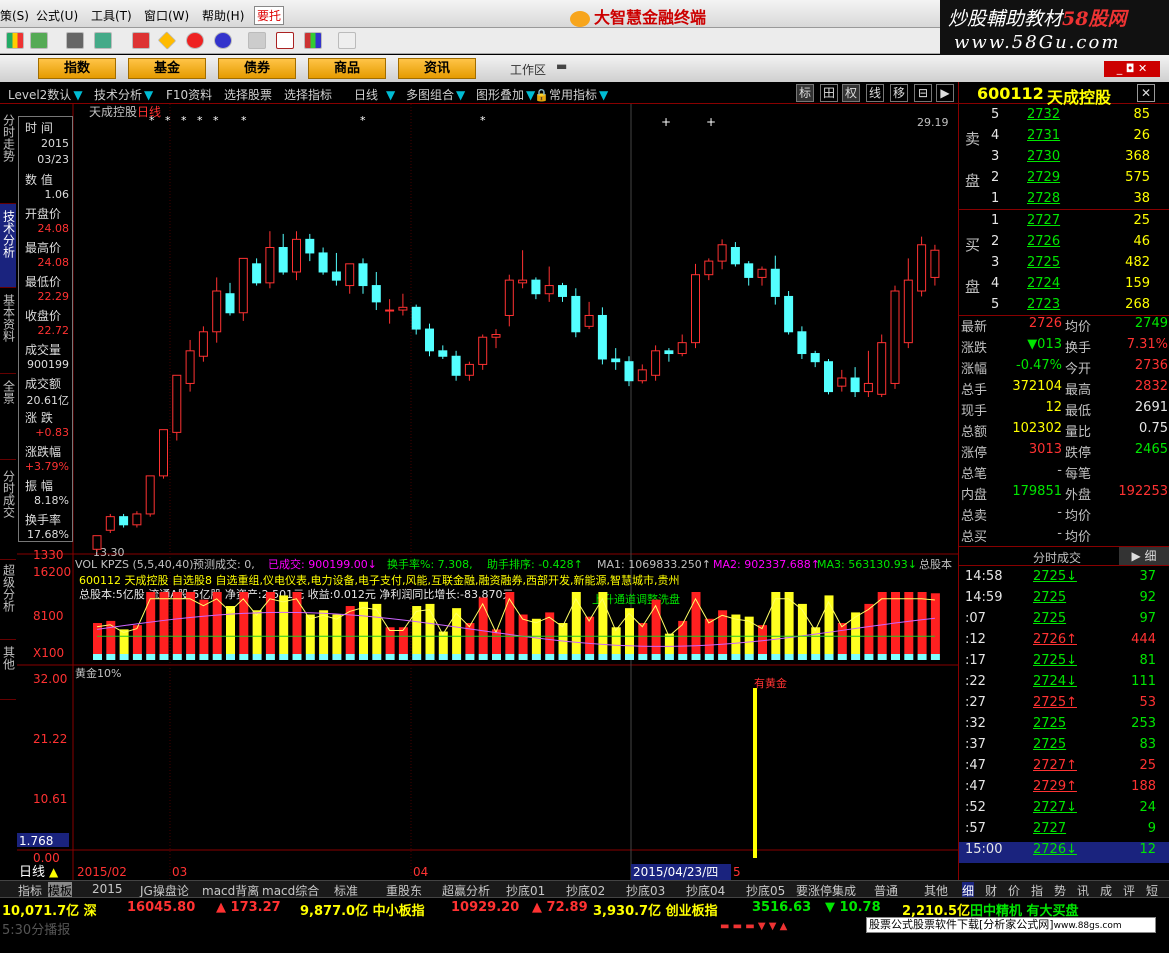 The height and width of the screenshot is (953, 1169). What do you see at coordinates (1011, 925) in the screenshot?
I see `ad-banner: 股票公式股票软件下载[分析家公式网]www.88gs.com` at bounding box center [1011, 925].